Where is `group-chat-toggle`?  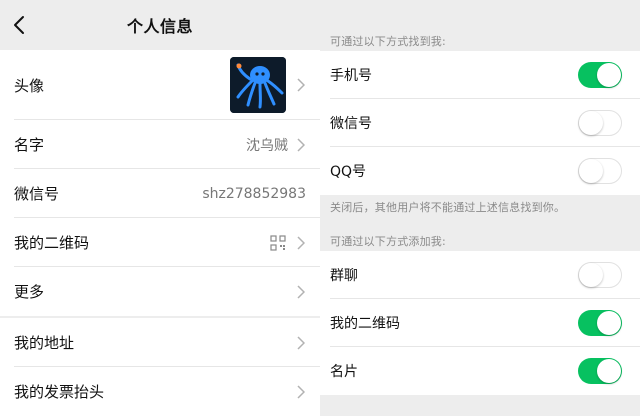
group-chat-toggle is located at coordinates (600, 275).